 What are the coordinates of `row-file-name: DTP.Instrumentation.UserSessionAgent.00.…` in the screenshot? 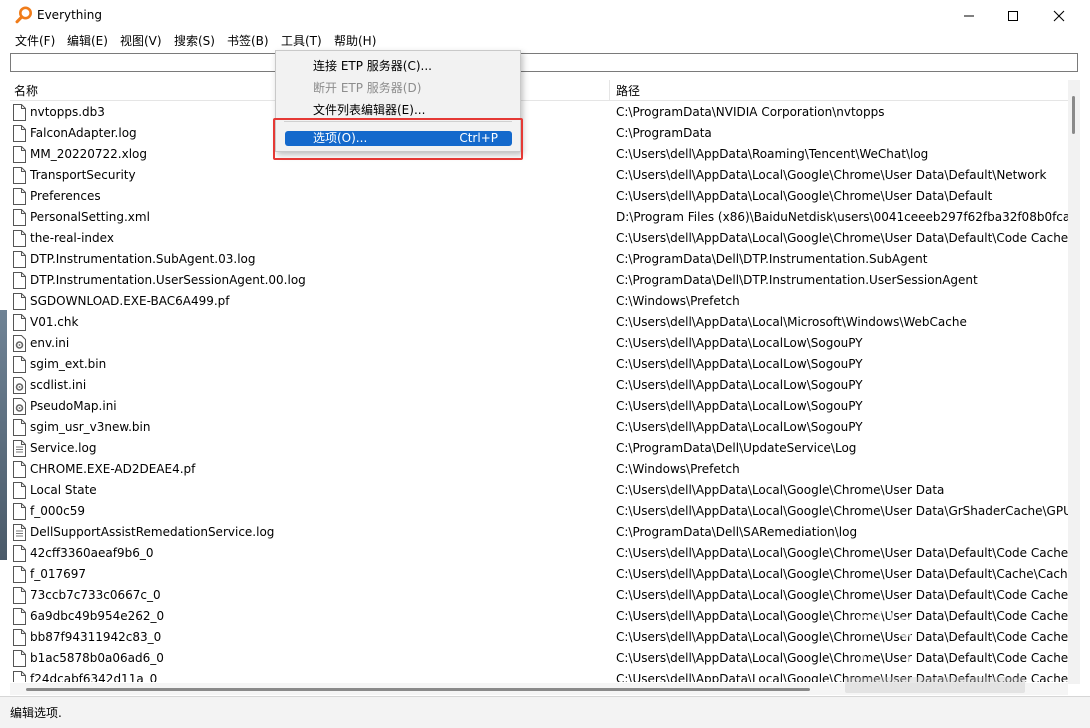 It's located at (168, 280).